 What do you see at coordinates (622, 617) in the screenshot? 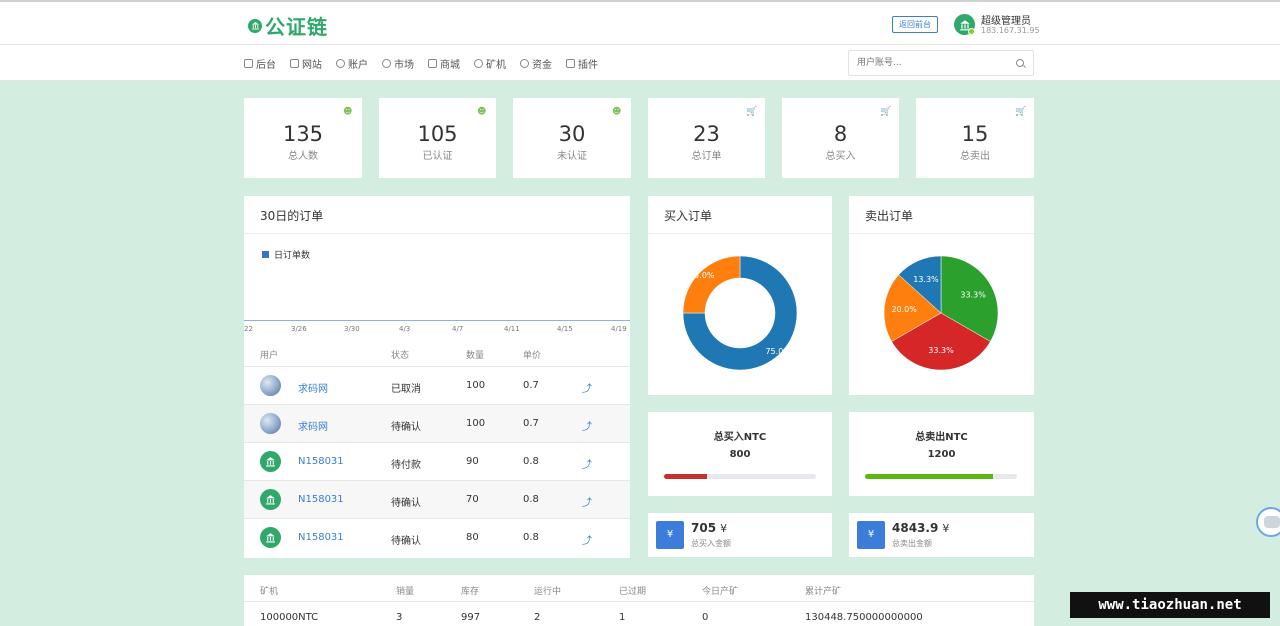
I see `expired: 1` at bounding box center [622, 617].